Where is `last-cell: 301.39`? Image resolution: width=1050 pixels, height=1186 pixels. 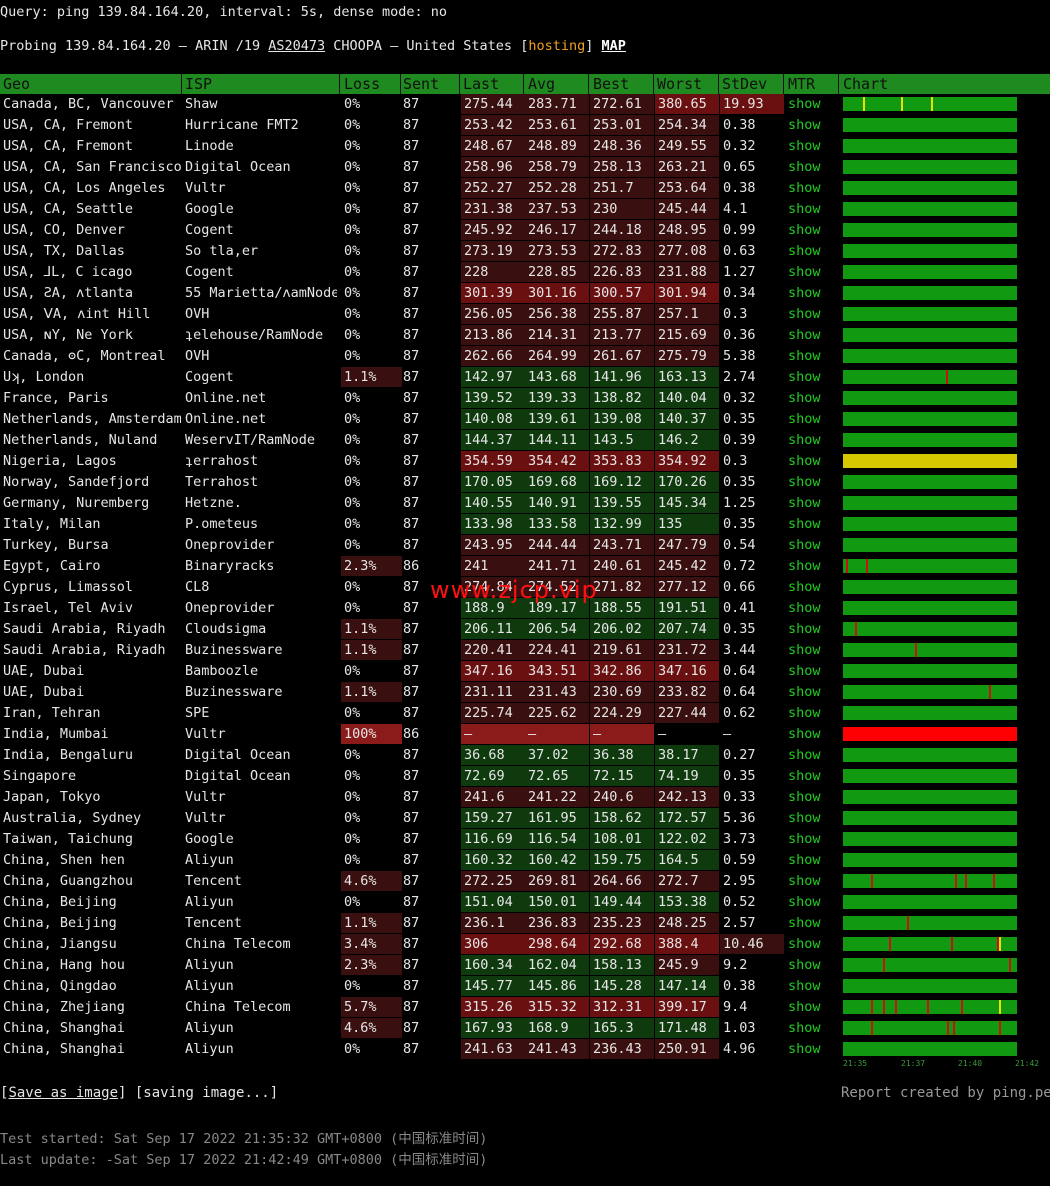
last-cell: 301.39 is located at coordinates (493, 293).